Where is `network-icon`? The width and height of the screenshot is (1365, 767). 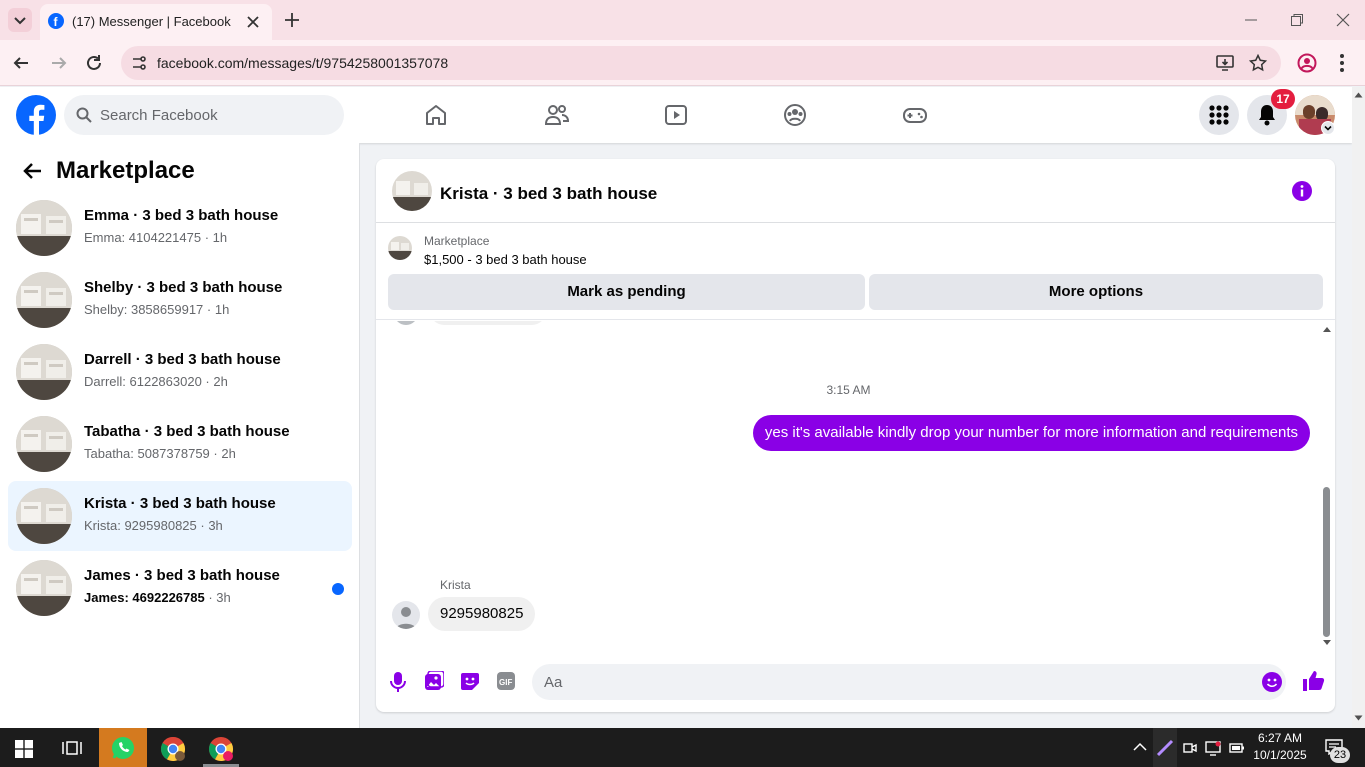 network-icon is located at coordinates (1213, 748).